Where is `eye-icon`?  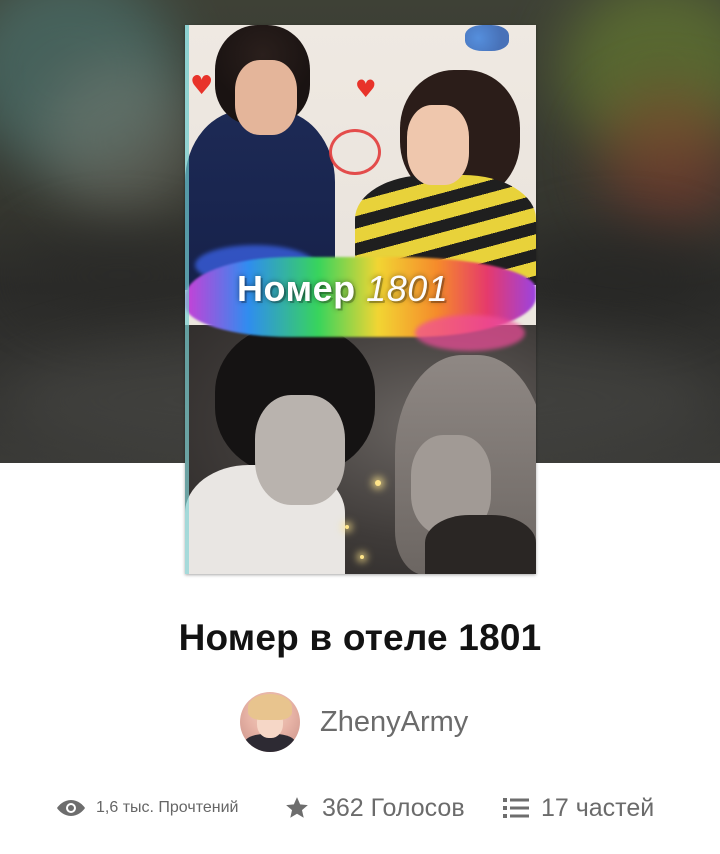
eye-icon is located at coordinates (71, 808).